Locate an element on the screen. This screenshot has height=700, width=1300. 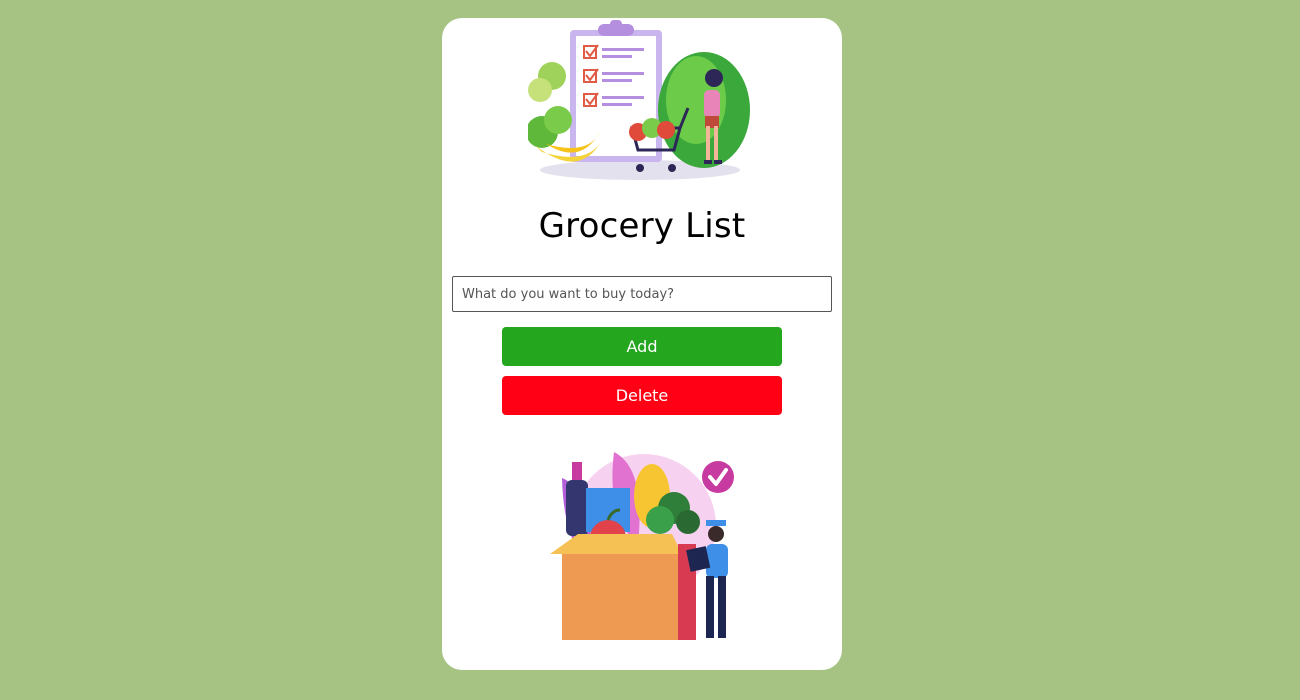
page-title: Grocery List is located at coordinates (642, 226).